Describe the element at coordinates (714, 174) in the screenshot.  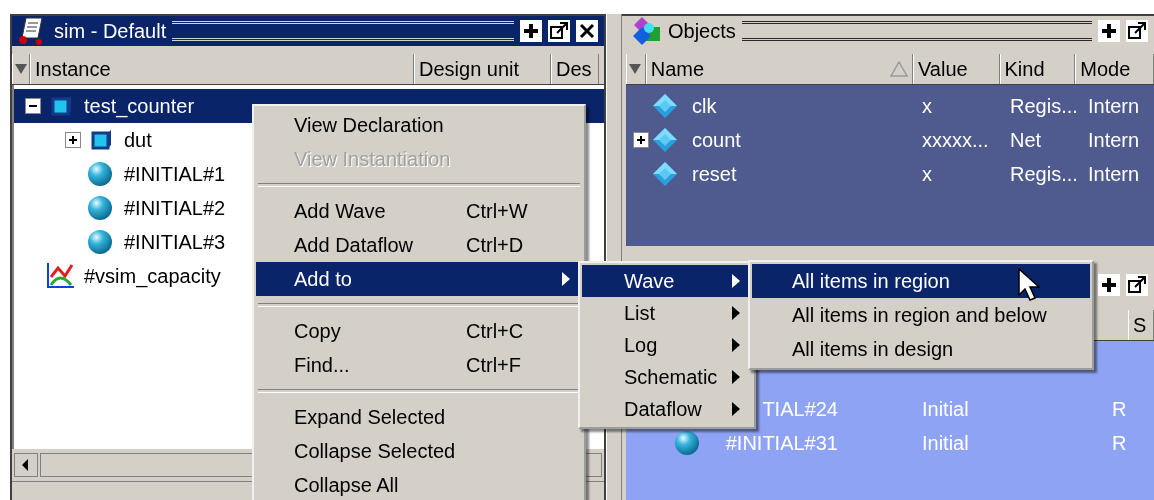
I see `signal-name: reset` at that location.